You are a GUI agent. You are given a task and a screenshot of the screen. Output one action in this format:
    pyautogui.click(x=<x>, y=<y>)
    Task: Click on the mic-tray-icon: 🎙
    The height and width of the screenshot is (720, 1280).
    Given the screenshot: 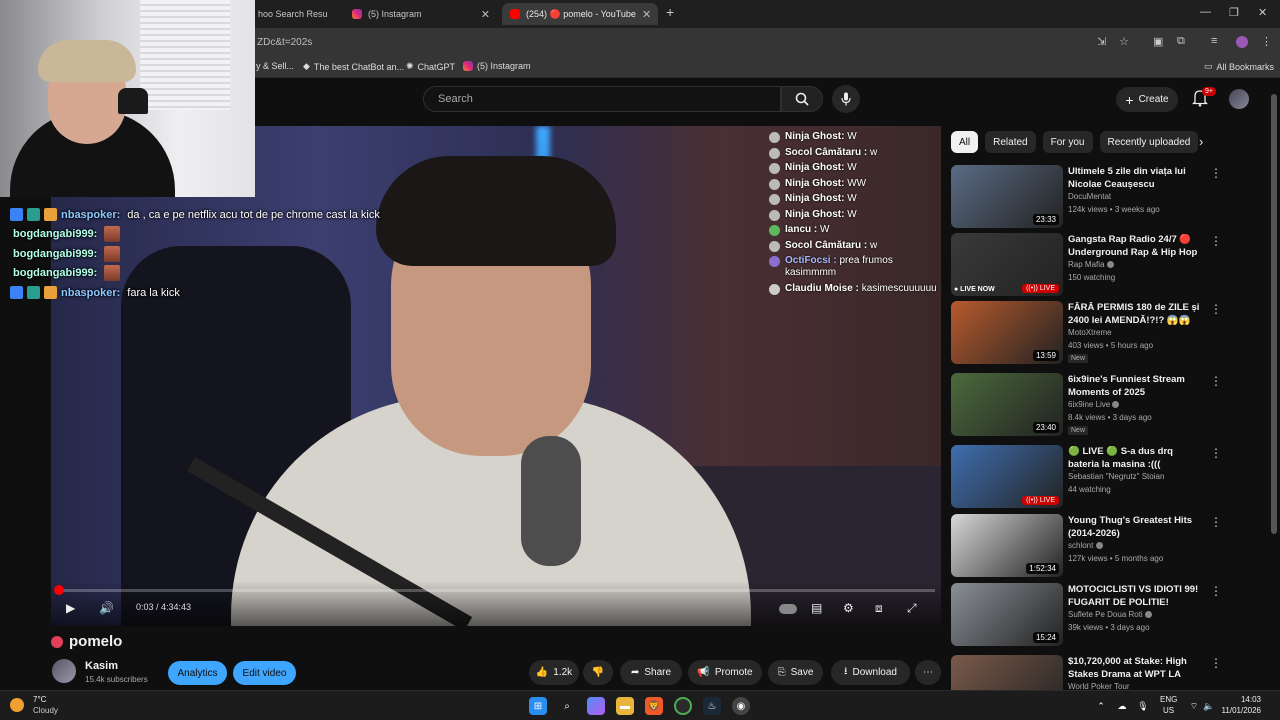 What is the action you would take?
    pyautogui.click(x=1143, y=706)
    